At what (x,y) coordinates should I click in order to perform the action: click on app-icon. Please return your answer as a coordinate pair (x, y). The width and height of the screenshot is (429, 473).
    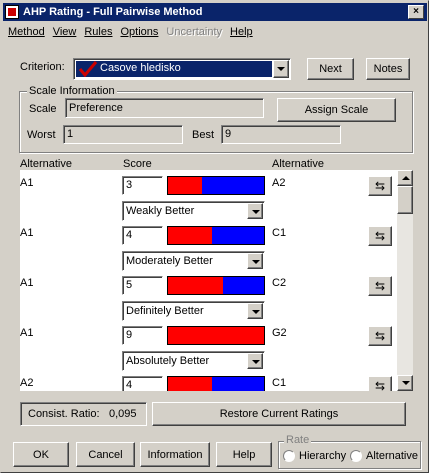
    Looking at the image, I should click on (12, 12).